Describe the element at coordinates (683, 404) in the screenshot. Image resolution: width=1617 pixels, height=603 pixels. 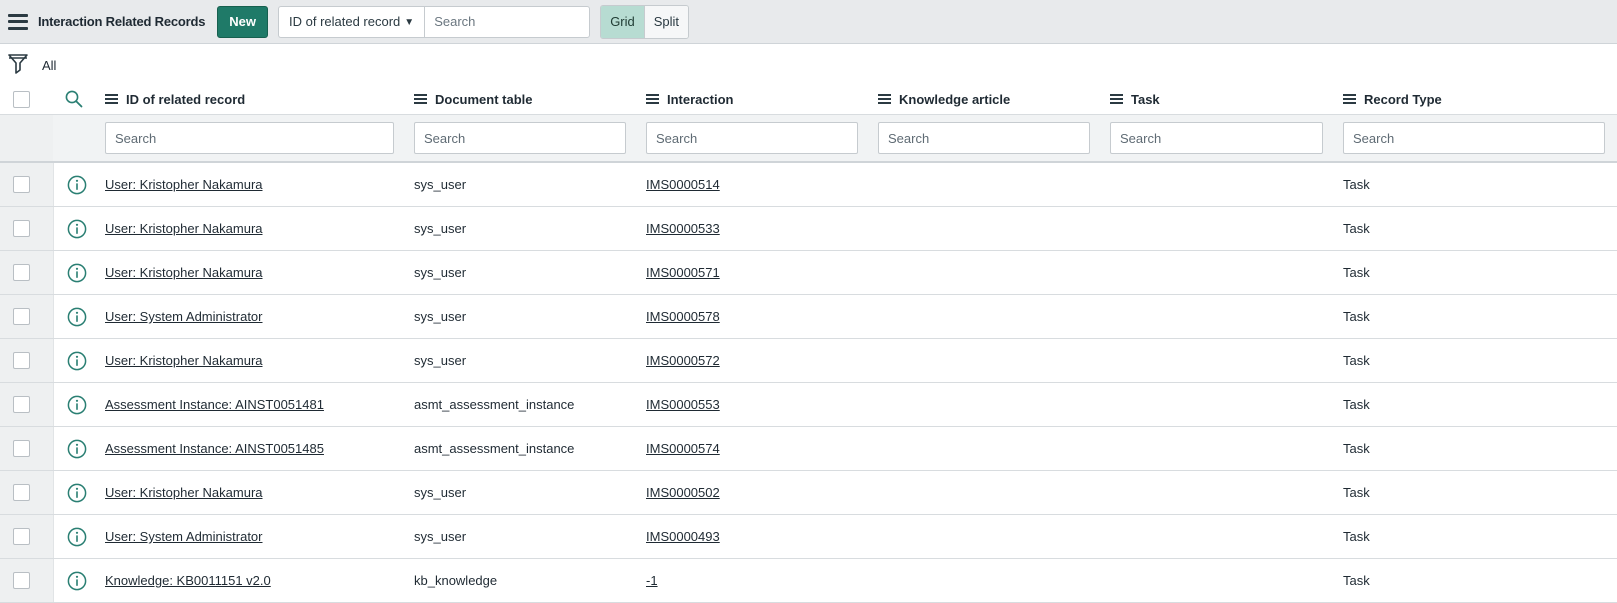
I see `interaction-link: IMS0000553` at that location.